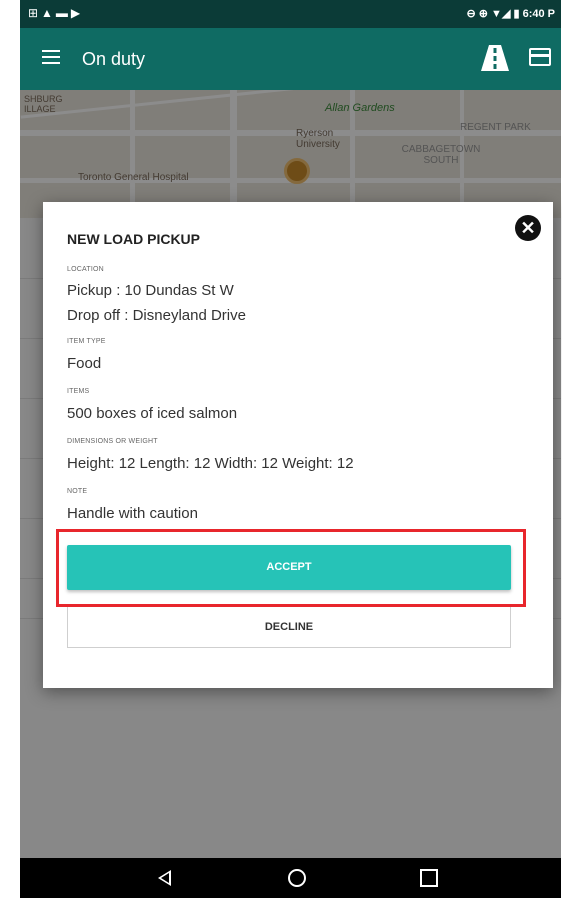 The height and width of the screenshot is (898, 562). What do you see at coordinates (56, 13) in the screenshot?
I see `notification-icons: ⊞▲▬▶` at bounding box center [56, 13].